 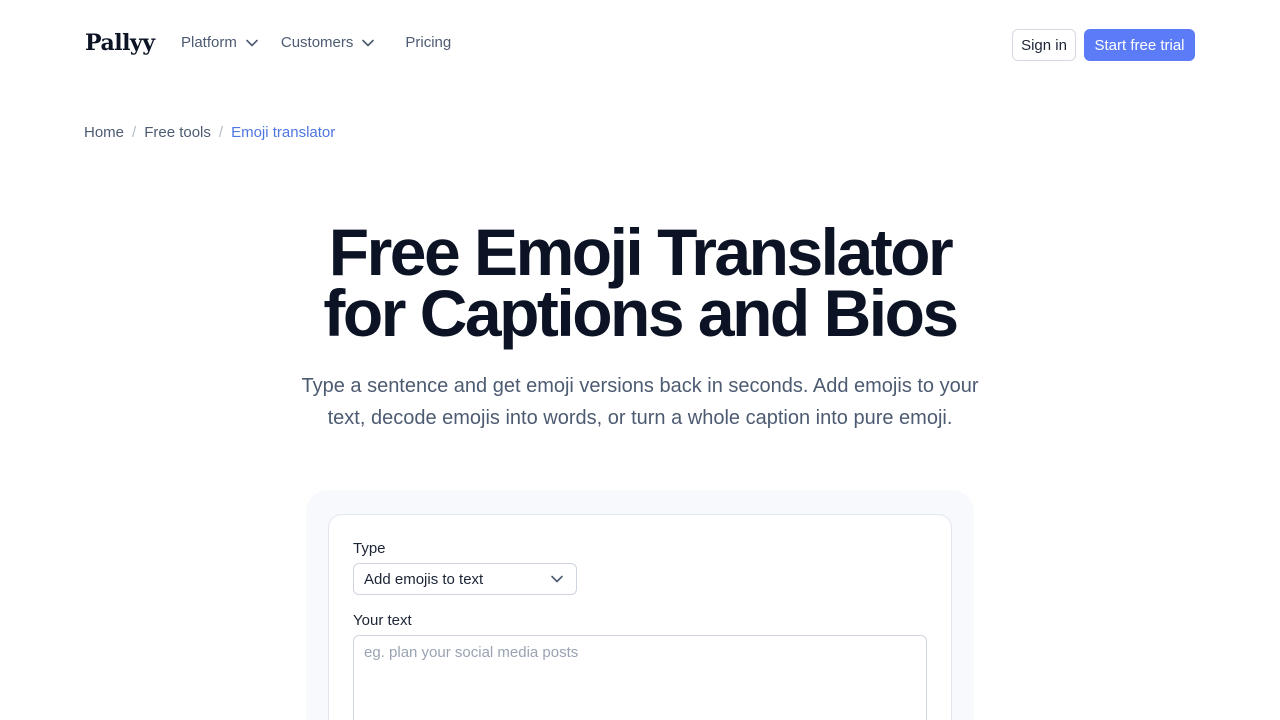 What do you see at coordinates (382, 620) in the screenshot?
I see `your-text-label: Your text` at bounding box center [382, 620].